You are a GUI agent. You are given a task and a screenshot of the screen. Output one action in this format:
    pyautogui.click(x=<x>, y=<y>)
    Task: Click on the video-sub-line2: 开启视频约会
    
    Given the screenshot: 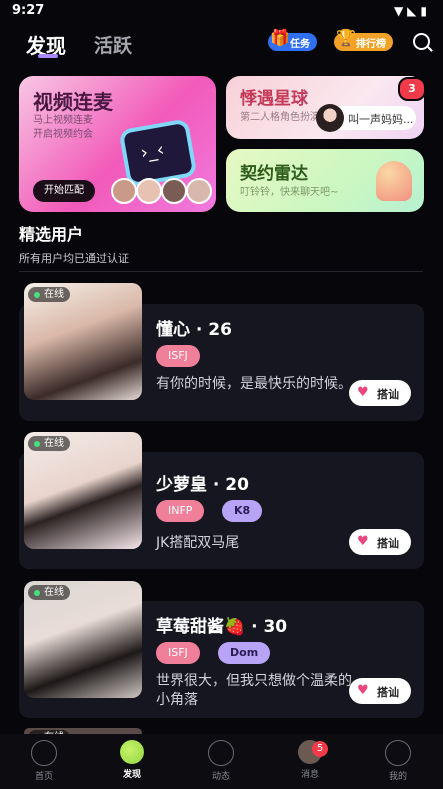 What is the action you would take?
    pyautogui.click(x=63, y=134)
    